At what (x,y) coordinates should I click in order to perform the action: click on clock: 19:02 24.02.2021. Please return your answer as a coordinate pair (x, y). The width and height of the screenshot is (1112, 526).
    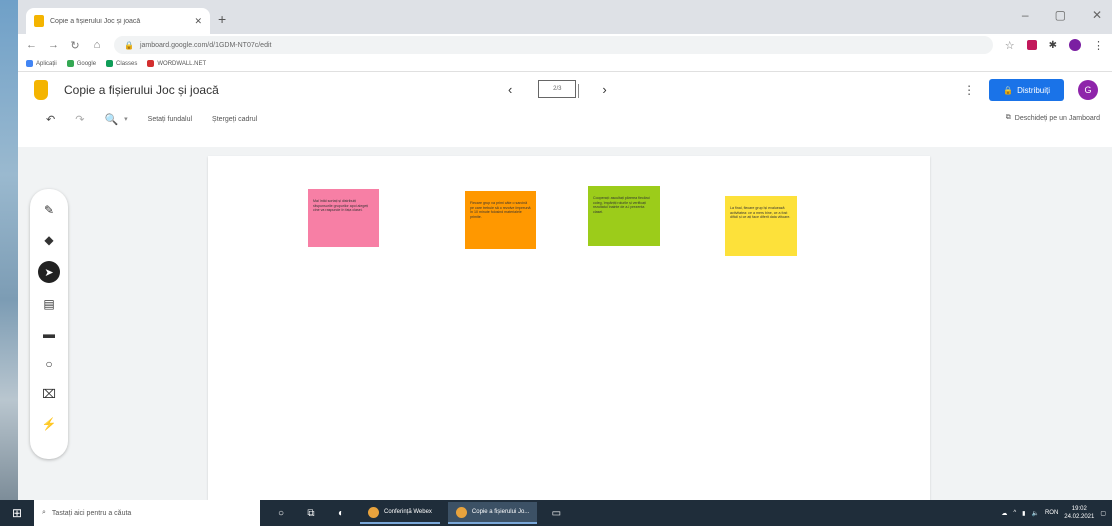
    Looking at the image, I should click on (1079, 513).